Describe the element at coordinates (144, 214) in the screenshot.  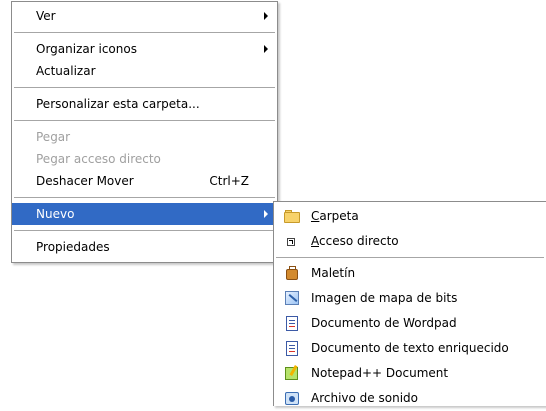
I see `menu-item-nuevo: Nuevo` at that location.